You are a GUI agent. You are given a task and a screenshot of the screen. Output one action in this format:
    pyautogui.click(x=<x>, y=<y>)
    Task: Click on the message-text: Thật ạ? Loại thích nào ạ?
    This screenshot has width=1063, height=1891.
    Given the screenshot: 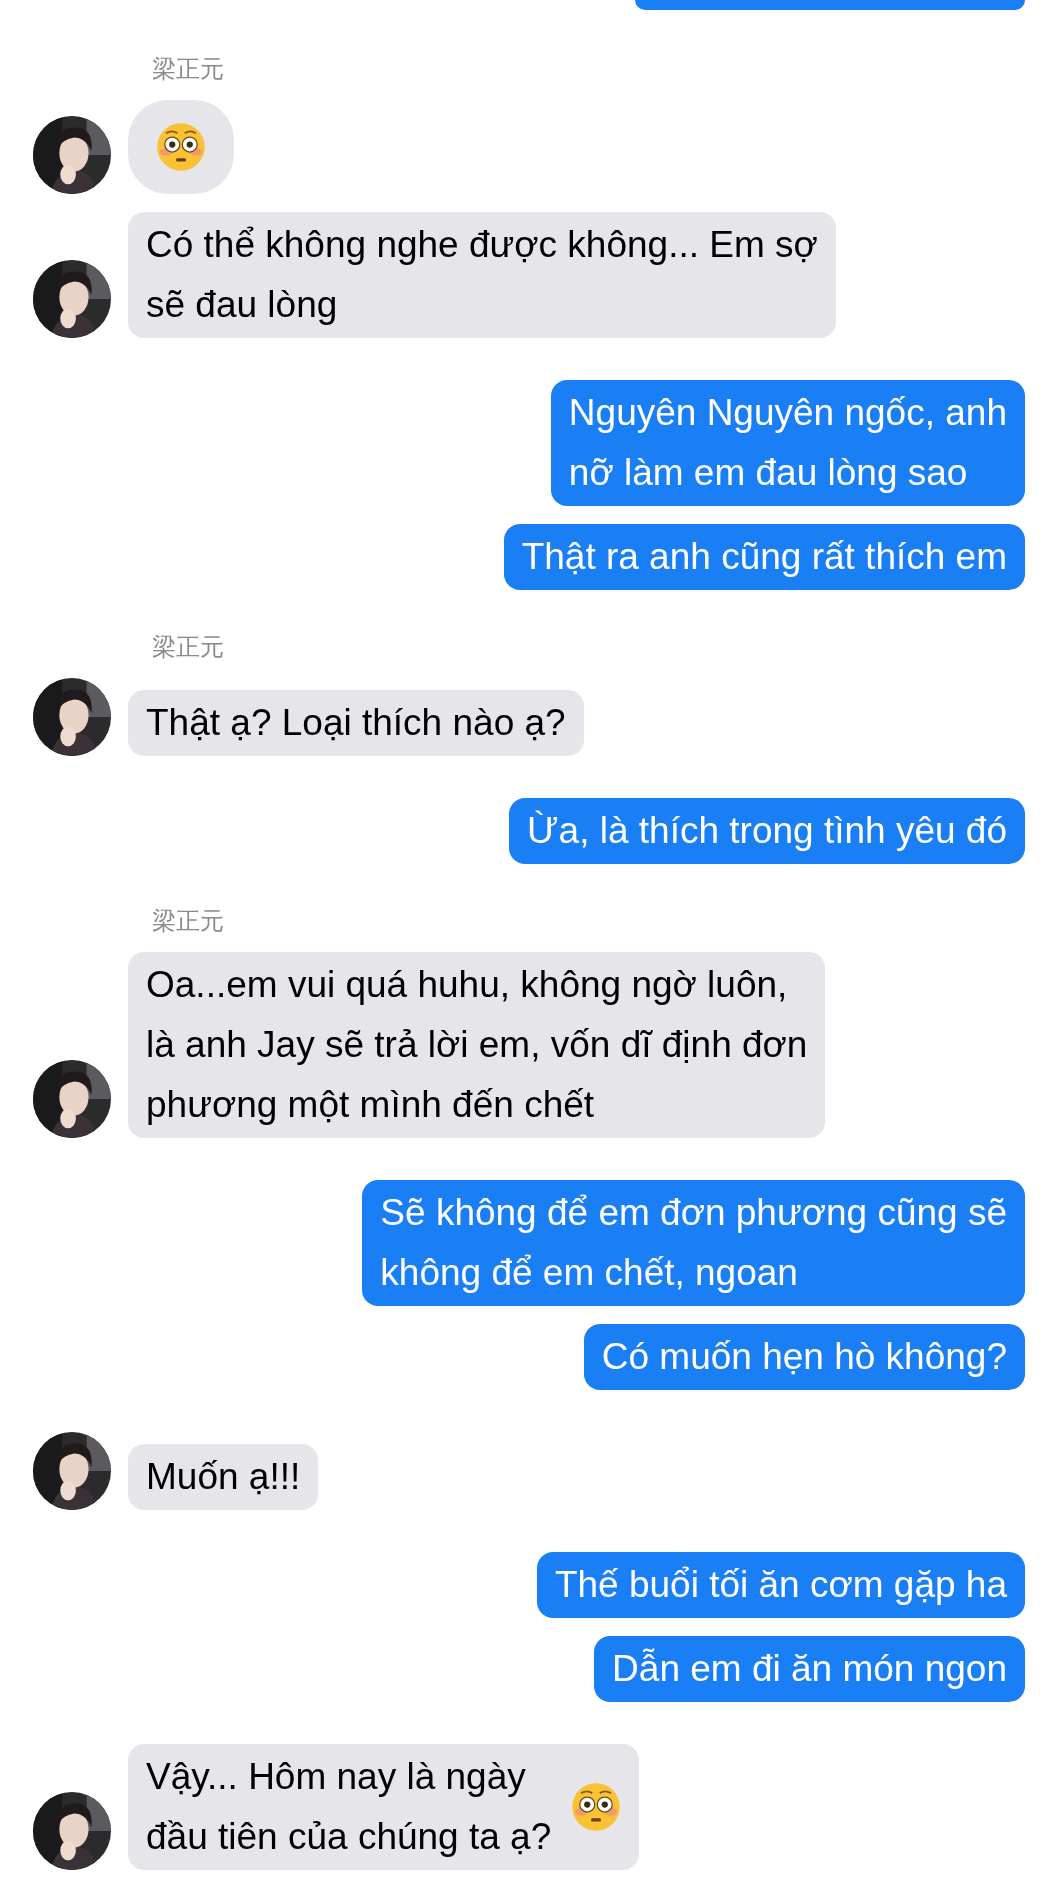 What is the action you would take?
    pyautogui.click(x=356, y=723)
    